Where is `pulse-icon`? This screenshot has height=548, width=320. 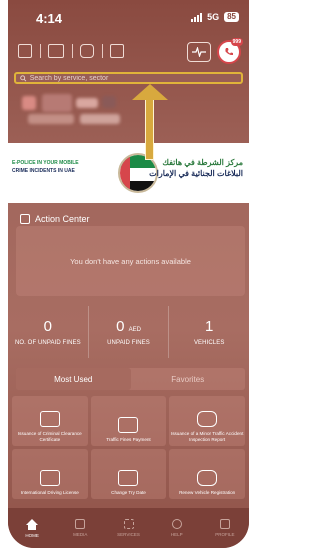 pulse-icon is located at coordinates (199, 52).